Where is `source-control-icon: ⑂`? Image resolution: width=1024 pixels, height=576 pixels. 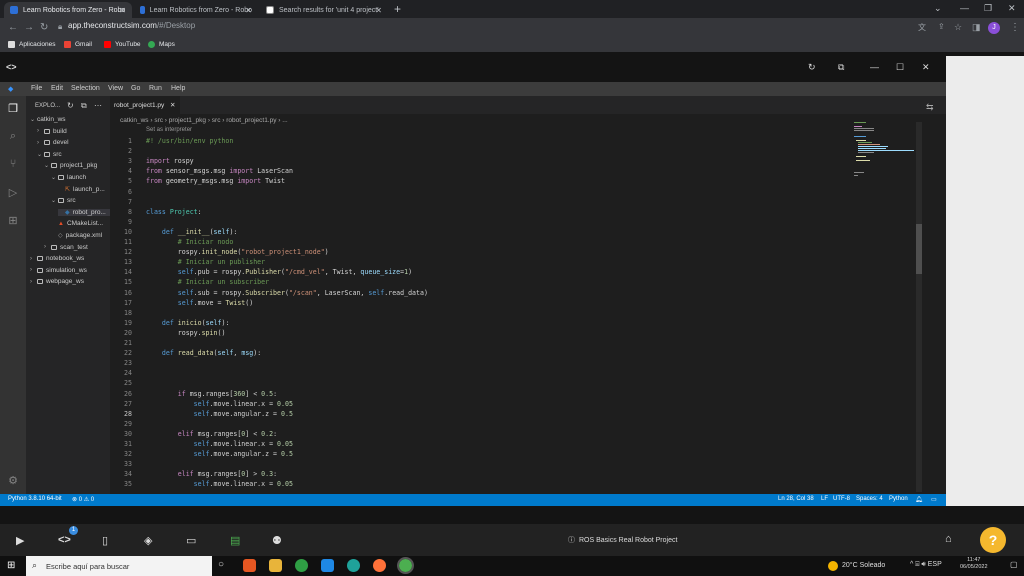 source-control-icon: ⑂ is located at coordinates (13, 165).